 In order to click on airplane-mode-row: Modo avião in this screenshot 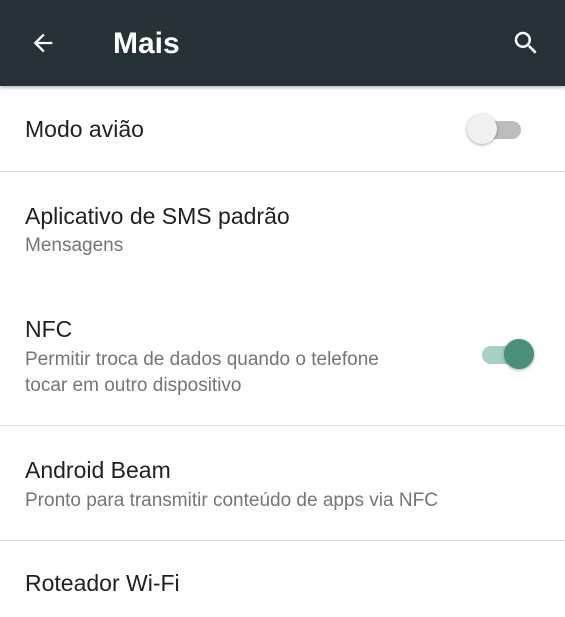, I will do `click(282, 128)`.